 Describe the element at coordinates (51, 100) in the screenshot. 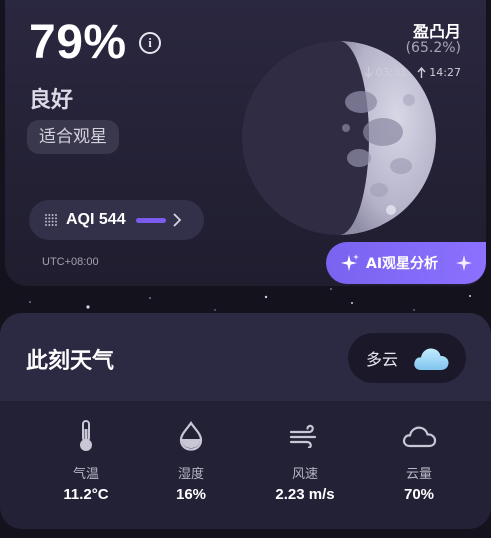

I see `visibility-quality: 良好` at that location.